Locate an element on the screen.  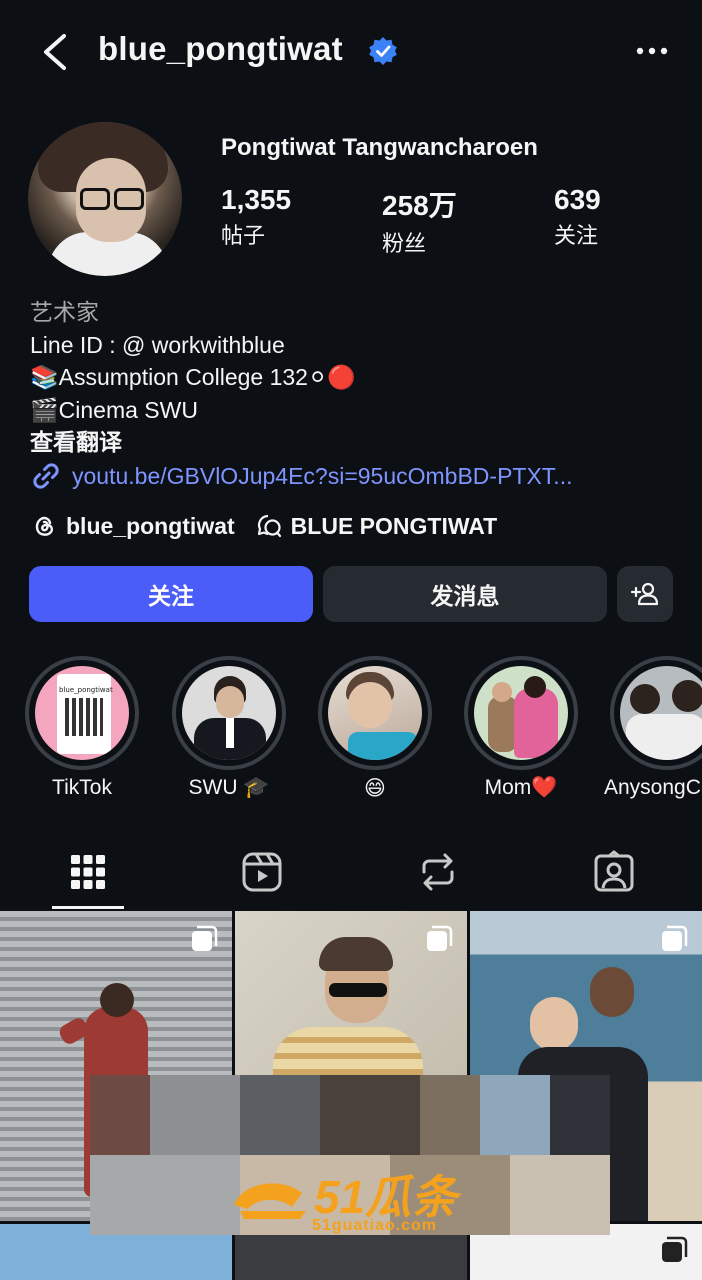
highlight-tiktok-thumb: blue_pongtiwat is located at coordinates (82, 713).